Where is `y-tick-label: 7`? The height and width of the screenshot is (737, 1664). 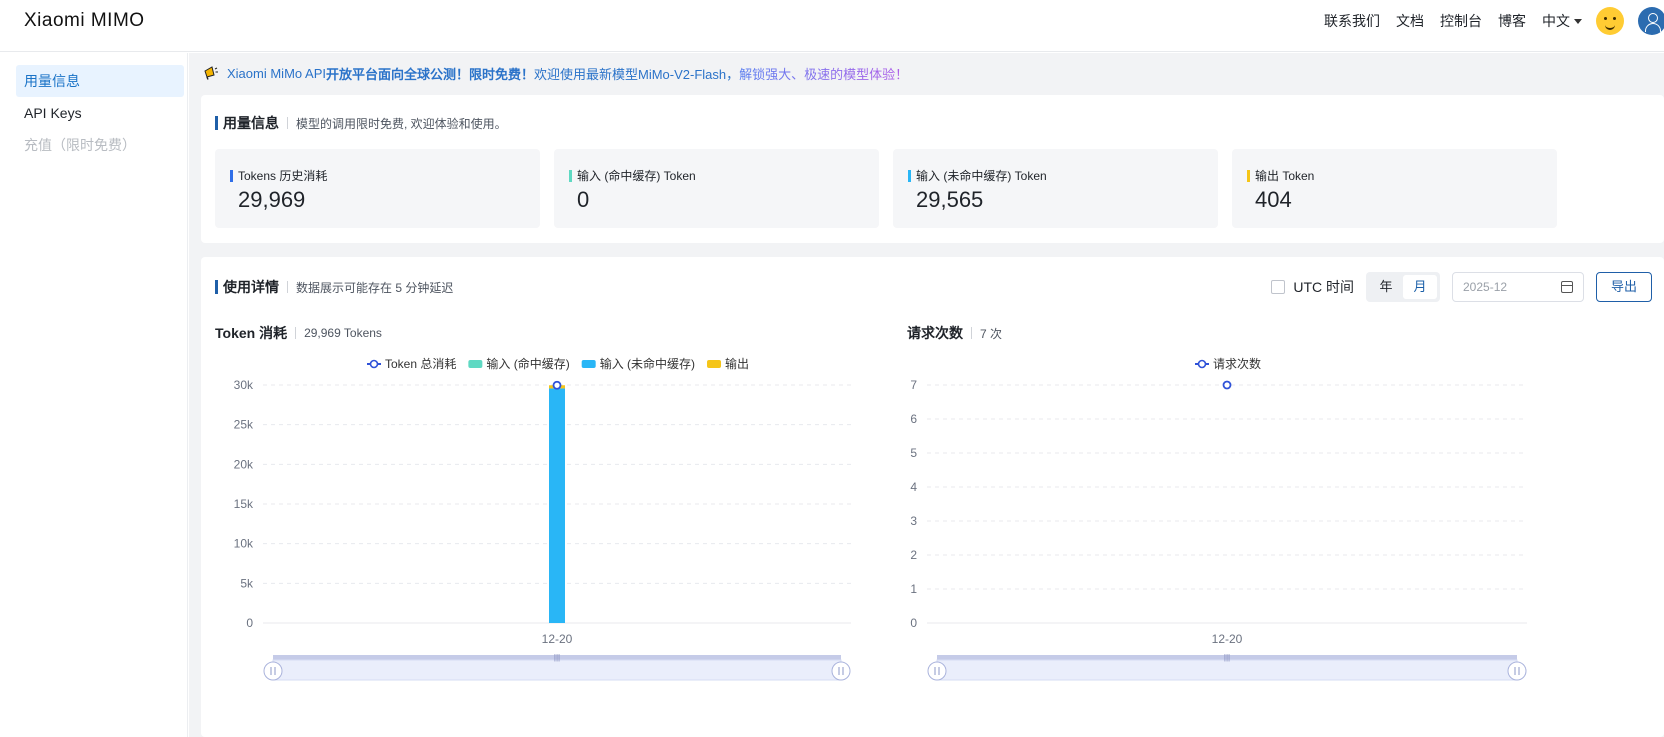 y-tick-label: 7 is located at coordinates (913, 385).